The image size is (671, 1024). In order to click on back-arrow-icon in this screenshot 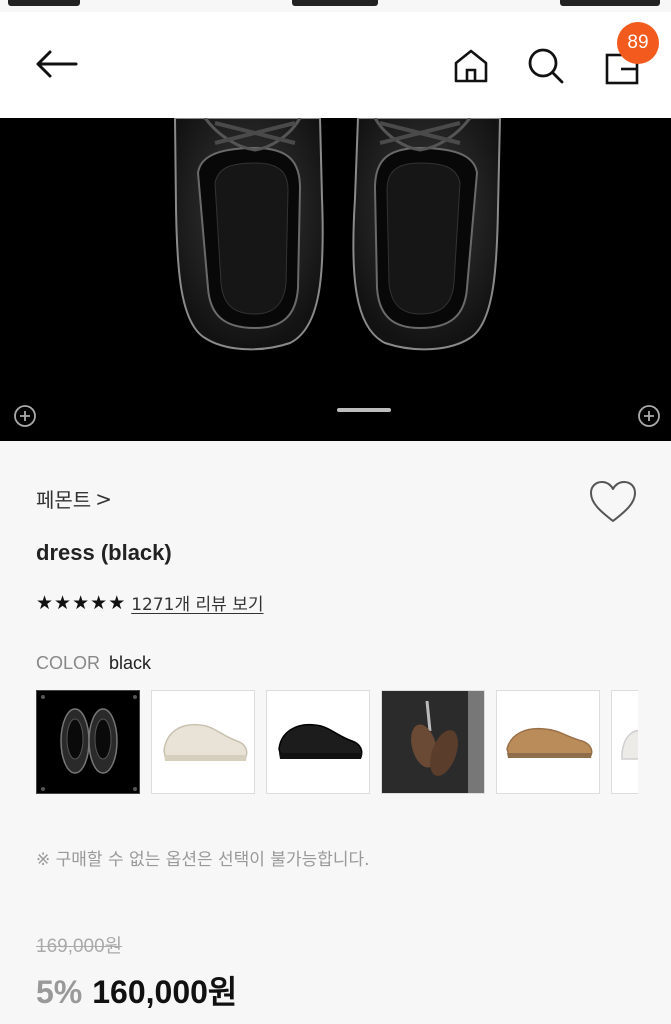, I will do `click(57, 64)`.